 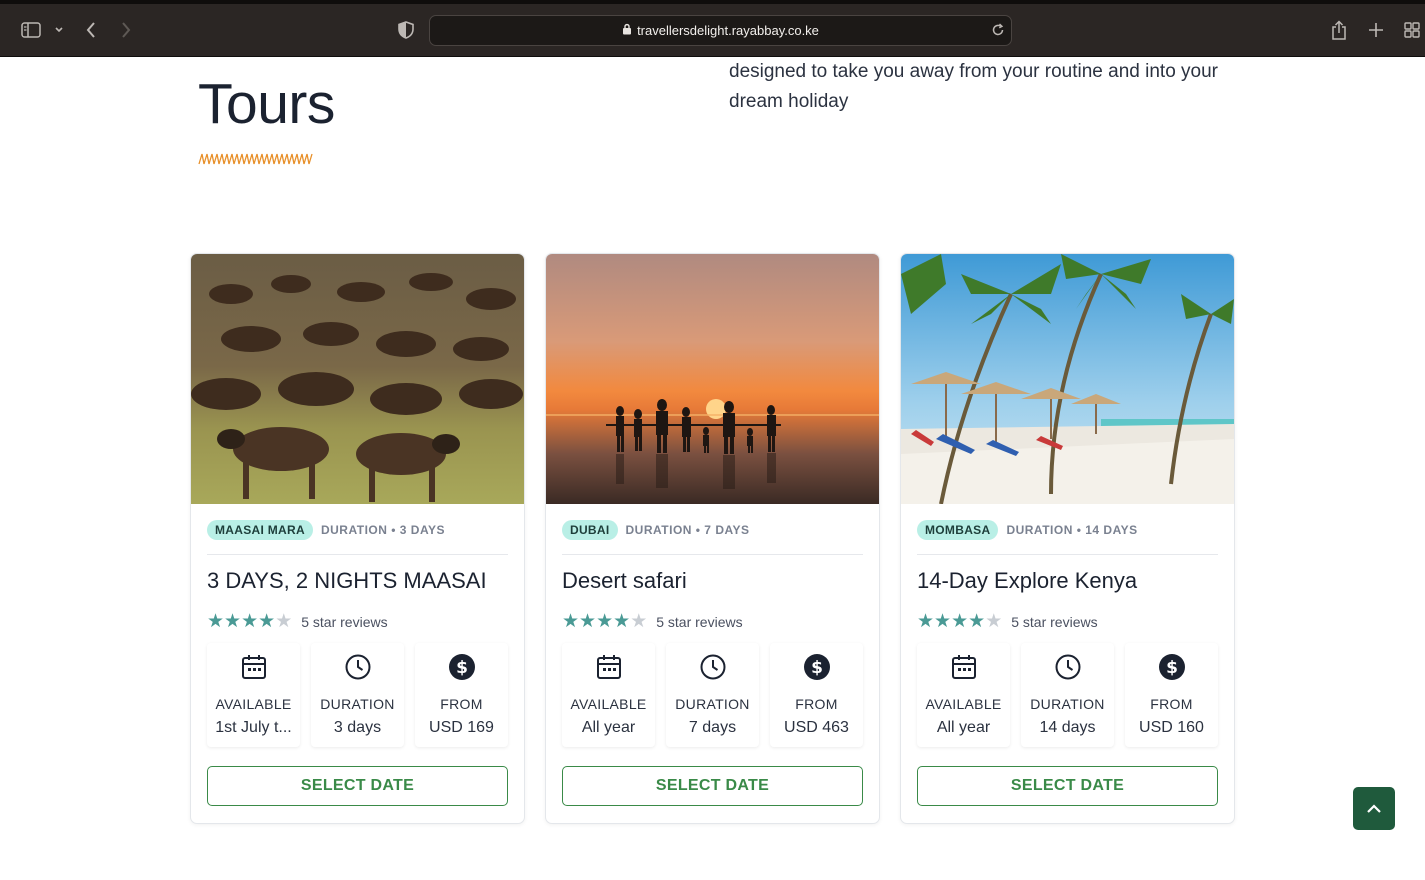 I want to click on tour-meta: MOMBASA DURATION • 14 DAYS, so click(x=1027, y=530).